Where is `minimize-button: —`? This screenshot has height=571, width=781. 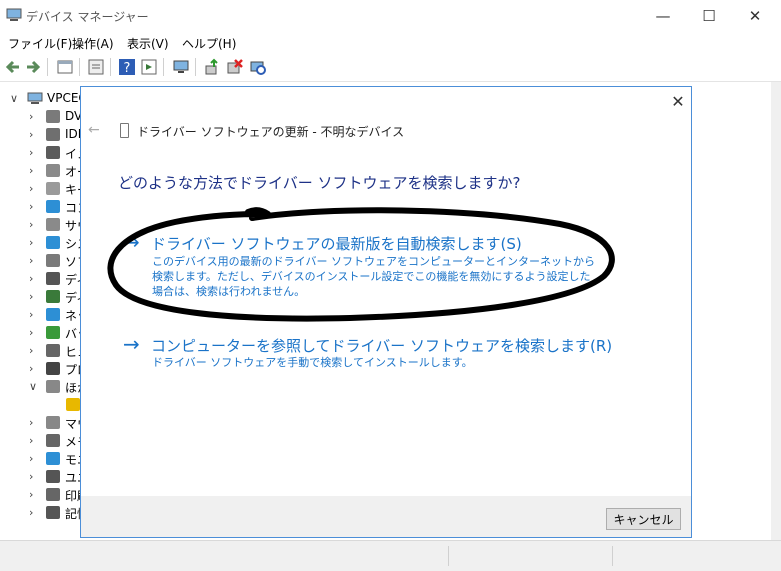
minimize-button: — is located at coordinates (663, 16).